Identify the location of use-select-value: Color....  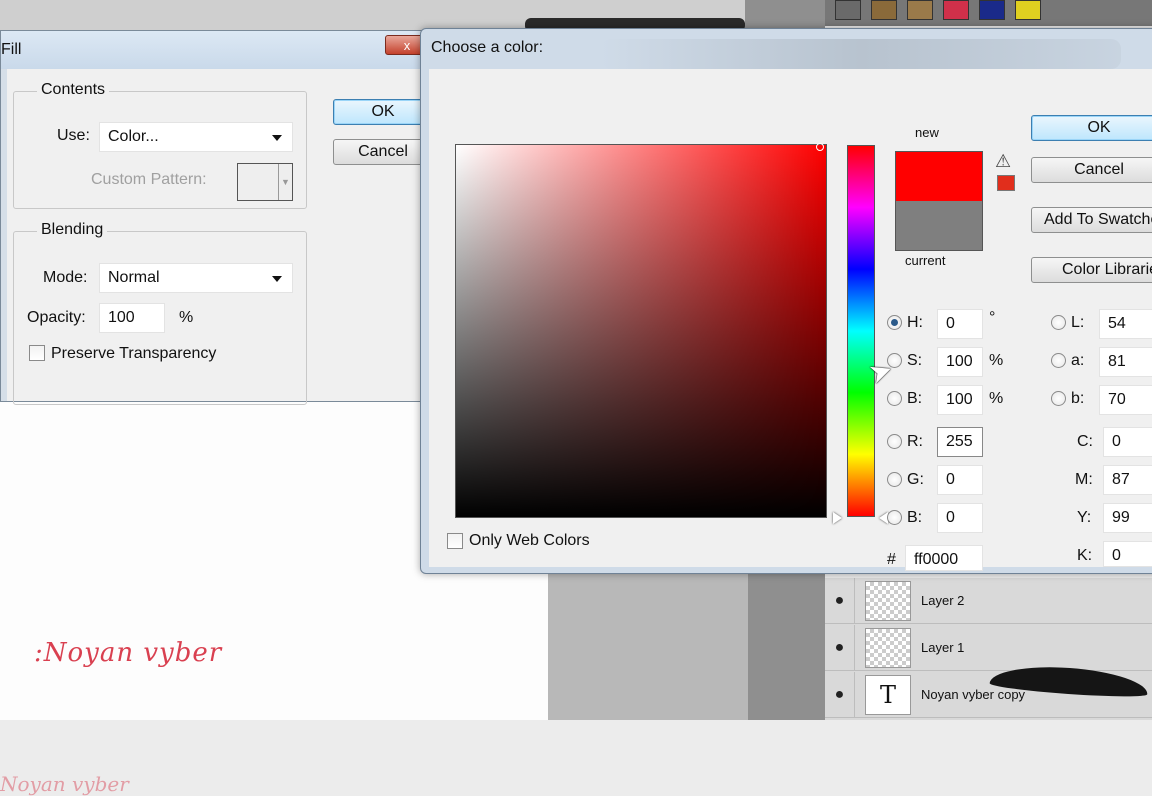
(133, 136).